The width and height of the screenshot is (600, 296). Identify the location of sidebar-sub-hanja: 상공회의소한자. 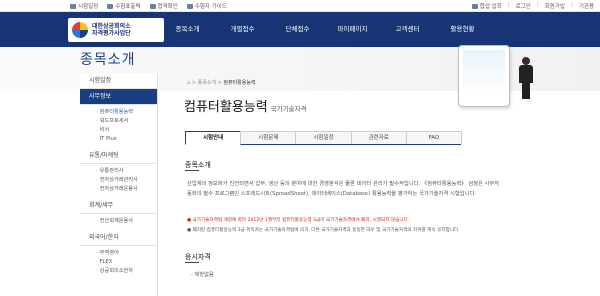
(118, 271).